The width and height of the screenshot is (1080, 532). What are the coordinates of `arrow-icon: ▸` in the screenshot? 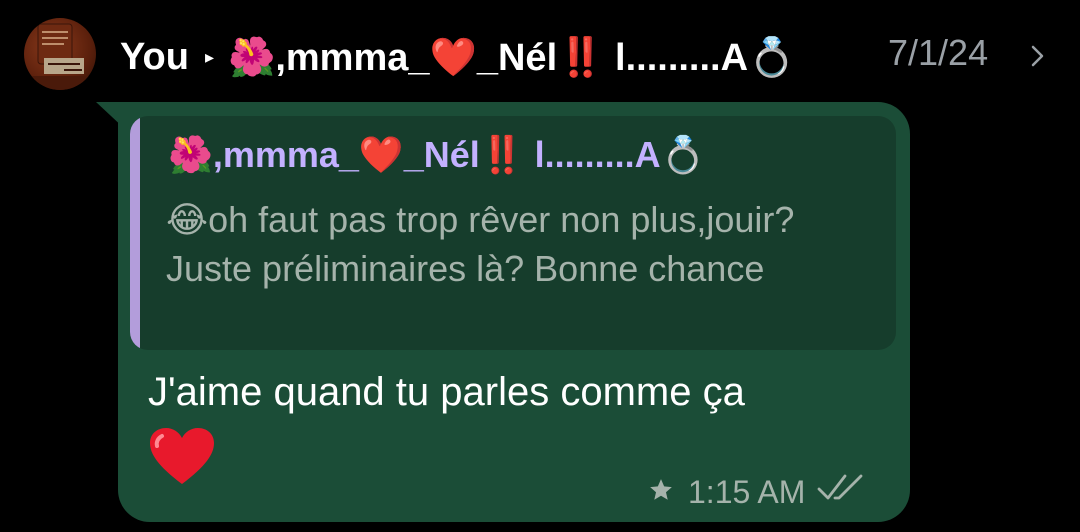 It's located at (209, 56).